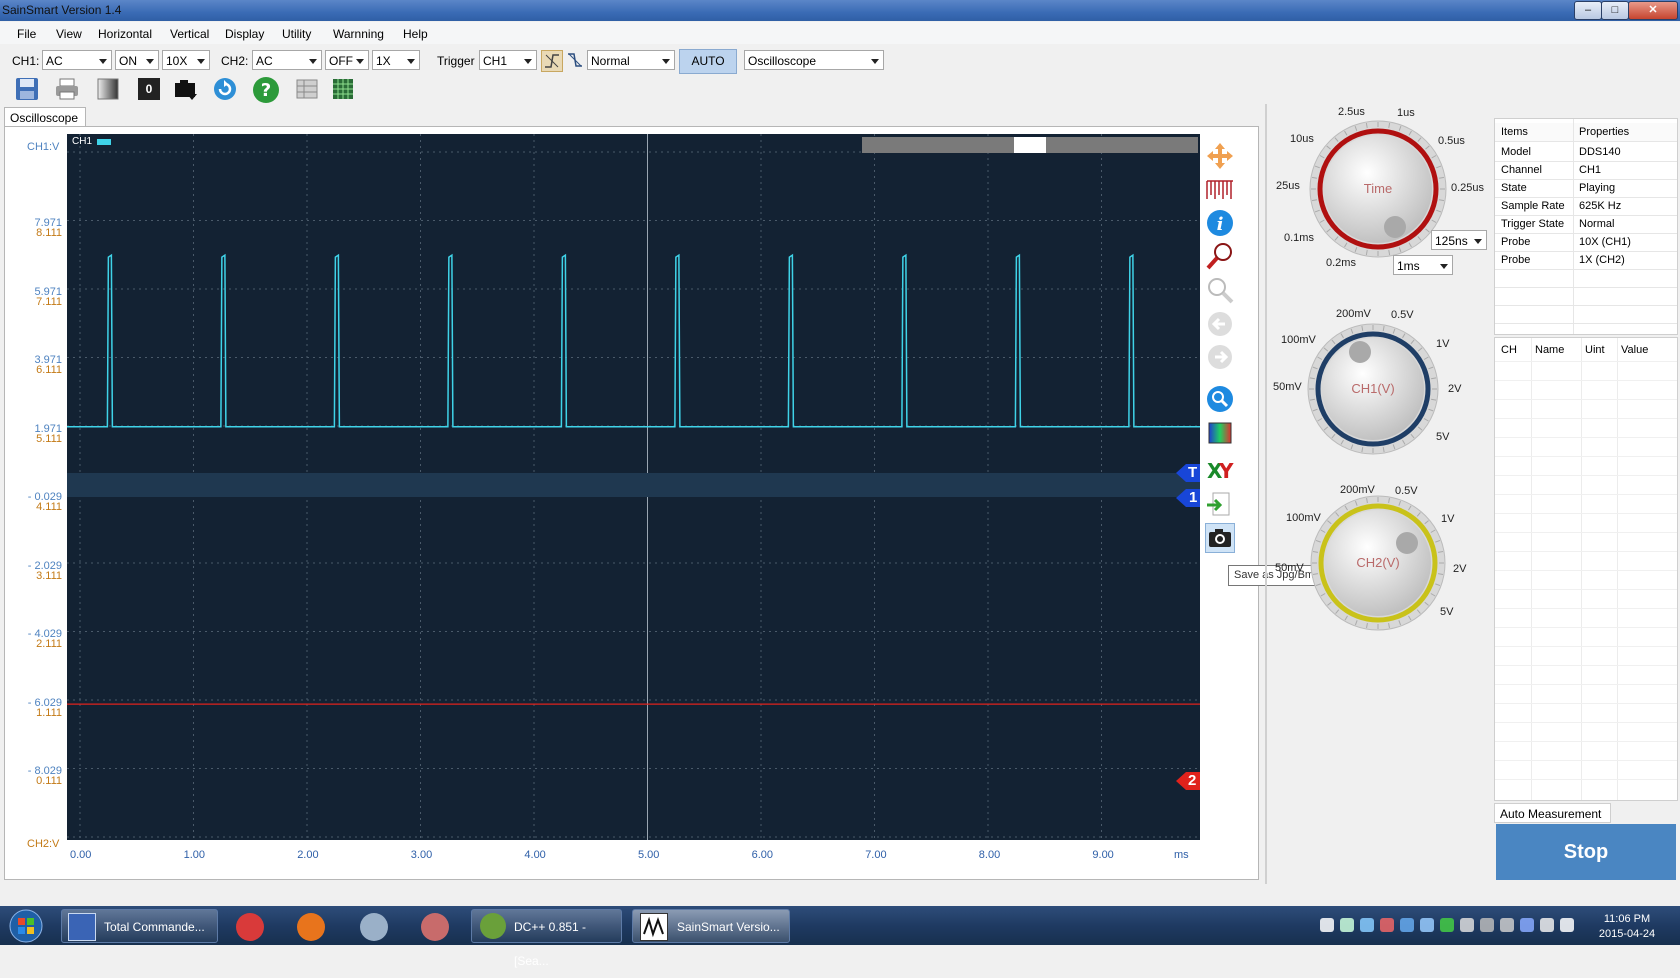  I want to click on mode-select: Oscilloscope, so click(814, 60).